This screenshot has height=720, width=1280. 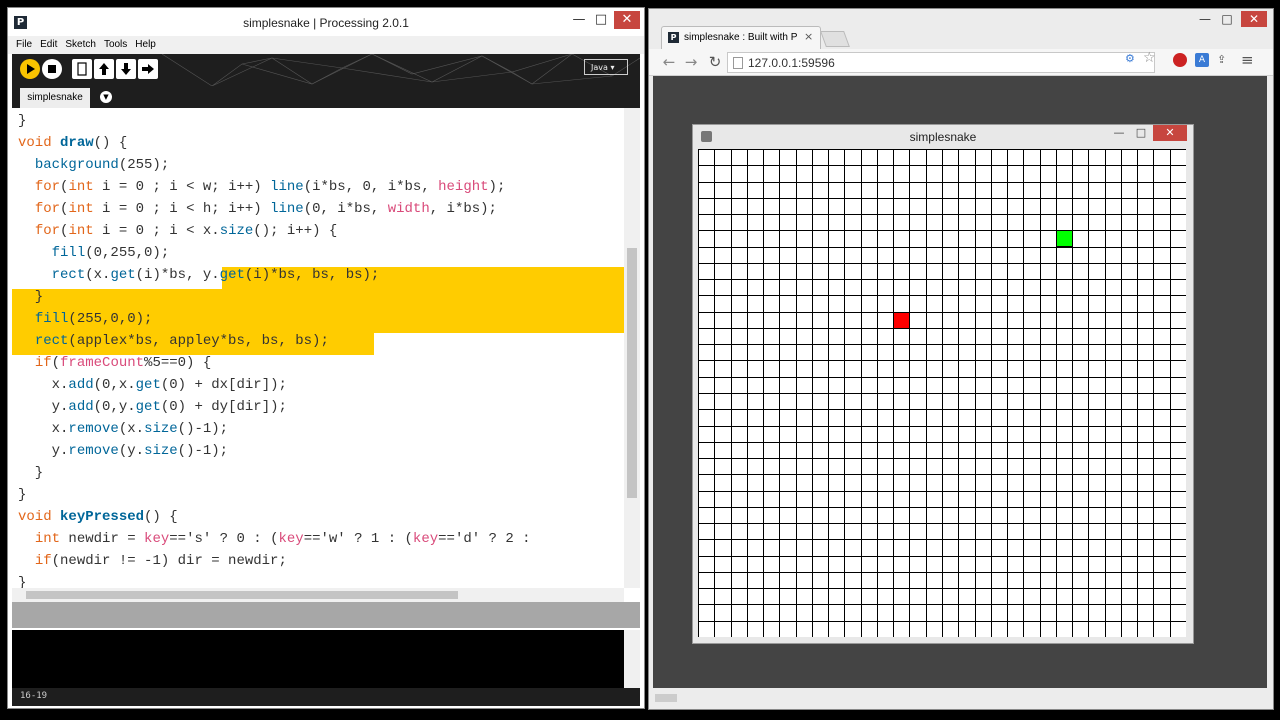 I want to click on back-arrow-icon: ←, so click(x=669, y=62).